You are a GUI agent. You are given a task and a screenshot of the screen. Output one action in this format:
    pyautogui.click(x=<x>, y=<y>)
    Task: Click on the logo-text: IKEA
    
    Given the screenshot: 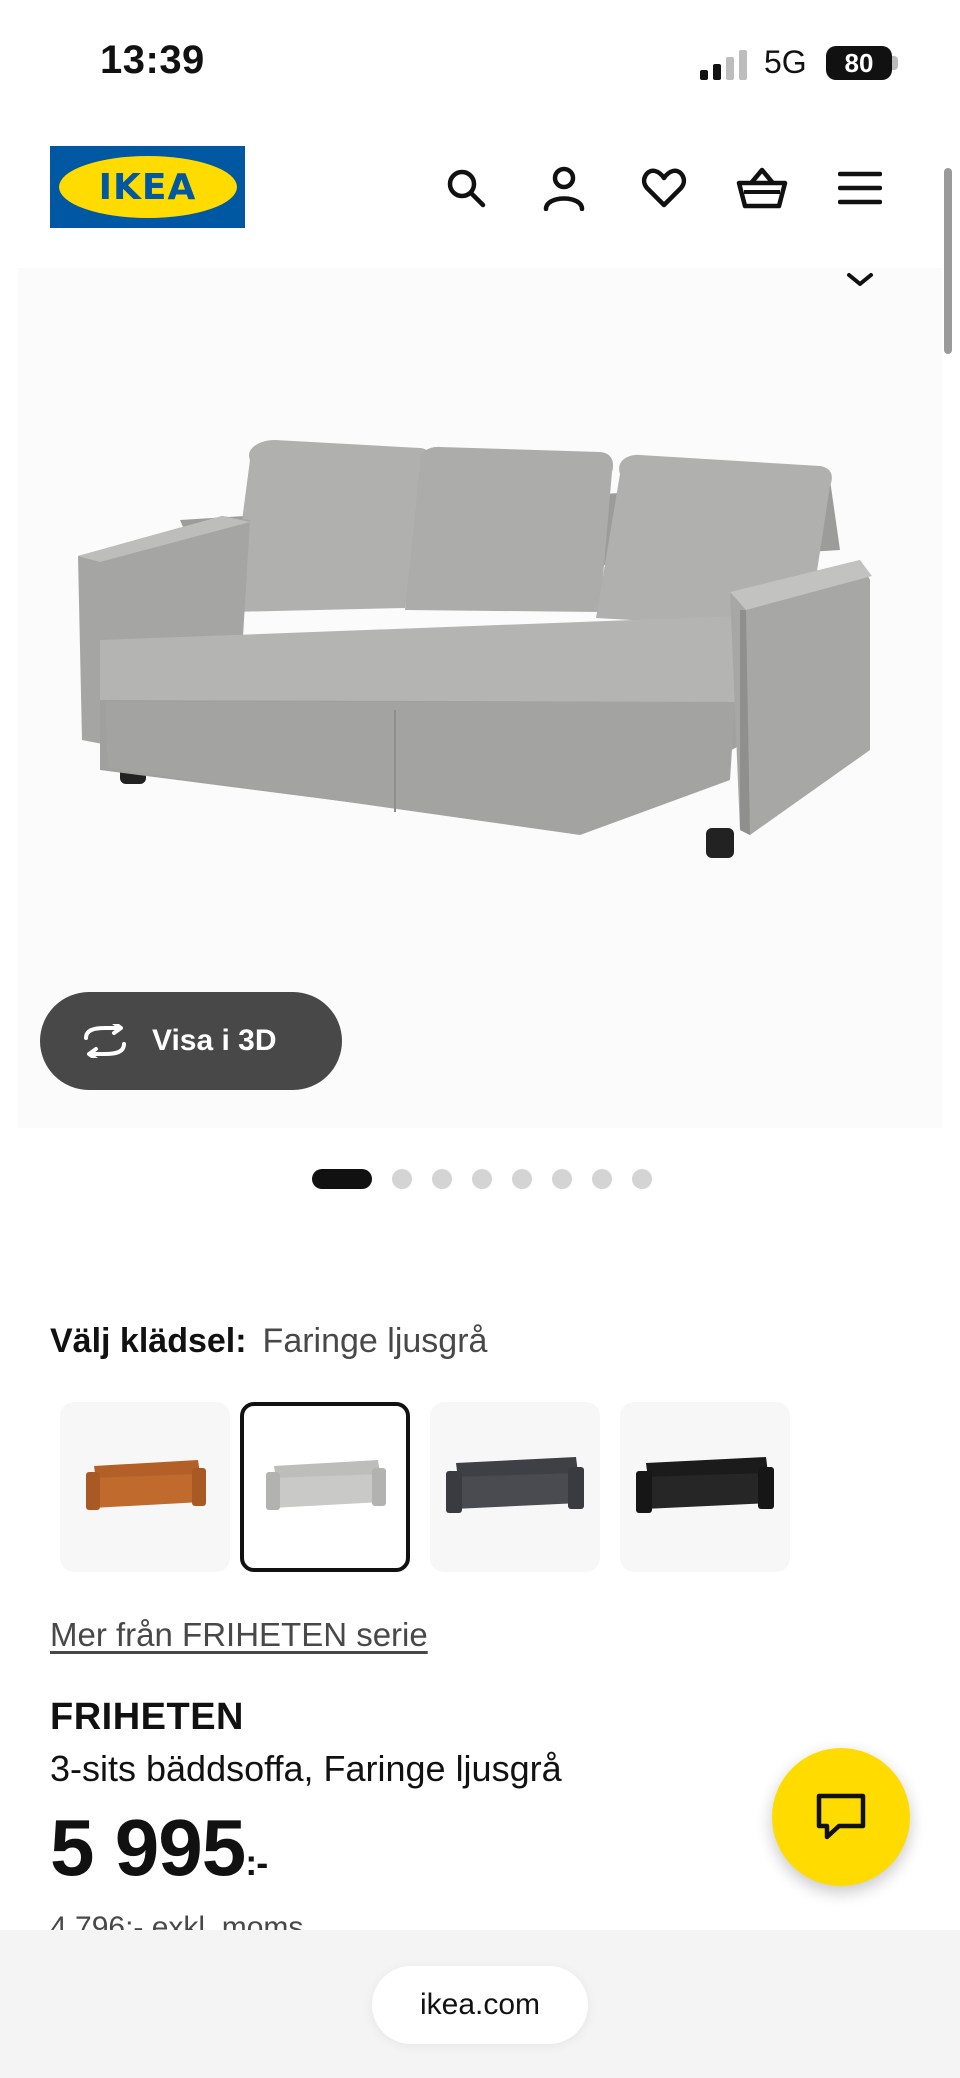 What is the action you would take?
    pyautogui.click(x=147, y=187)
    